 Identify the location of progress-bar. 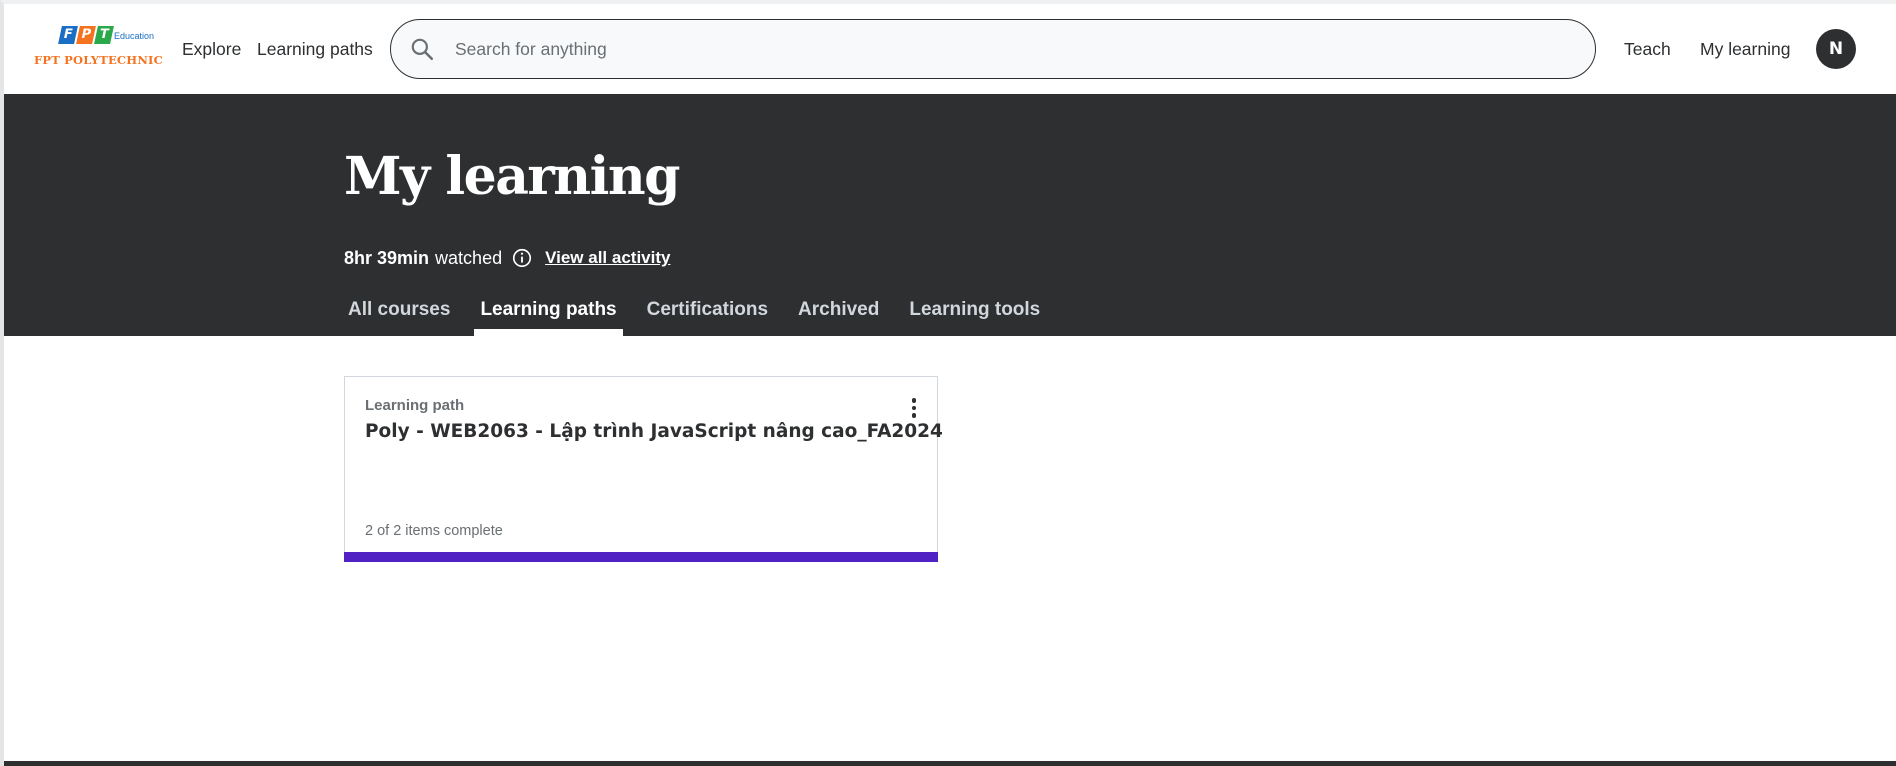
(641, 557).